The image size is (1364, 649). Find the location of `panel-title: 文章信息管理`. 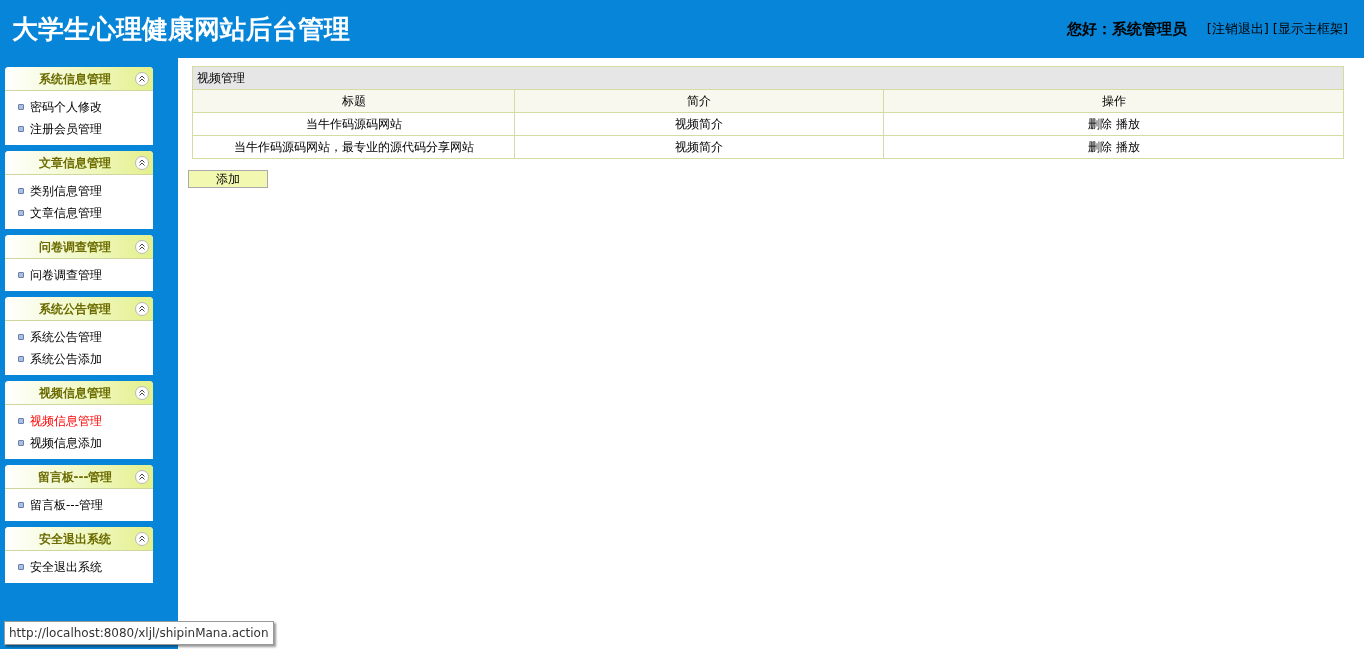

panel-title: 文章信息管理 is located at coordinates (75, 163).